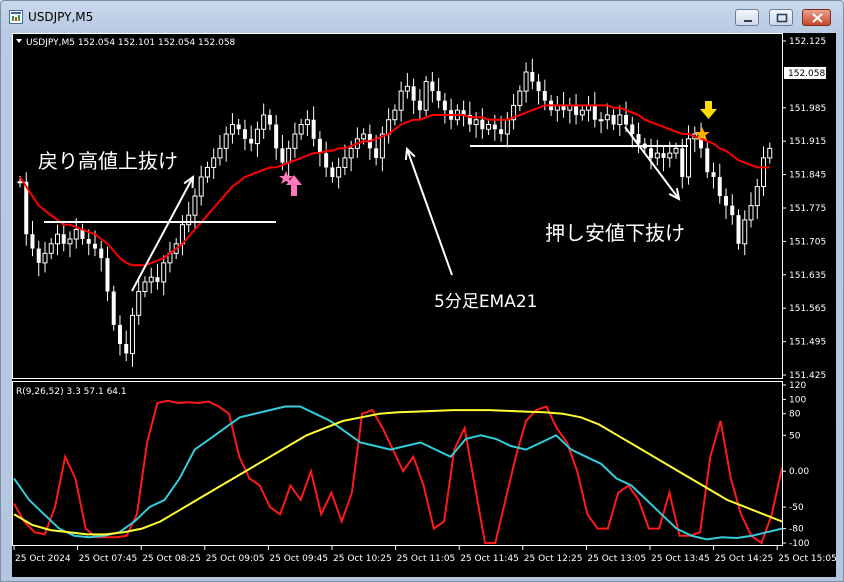 The image size is (844, 582). Describe the element at coordinates (807, 309) in the screenshot. I see `price-tick-label: 151.565` at that location.